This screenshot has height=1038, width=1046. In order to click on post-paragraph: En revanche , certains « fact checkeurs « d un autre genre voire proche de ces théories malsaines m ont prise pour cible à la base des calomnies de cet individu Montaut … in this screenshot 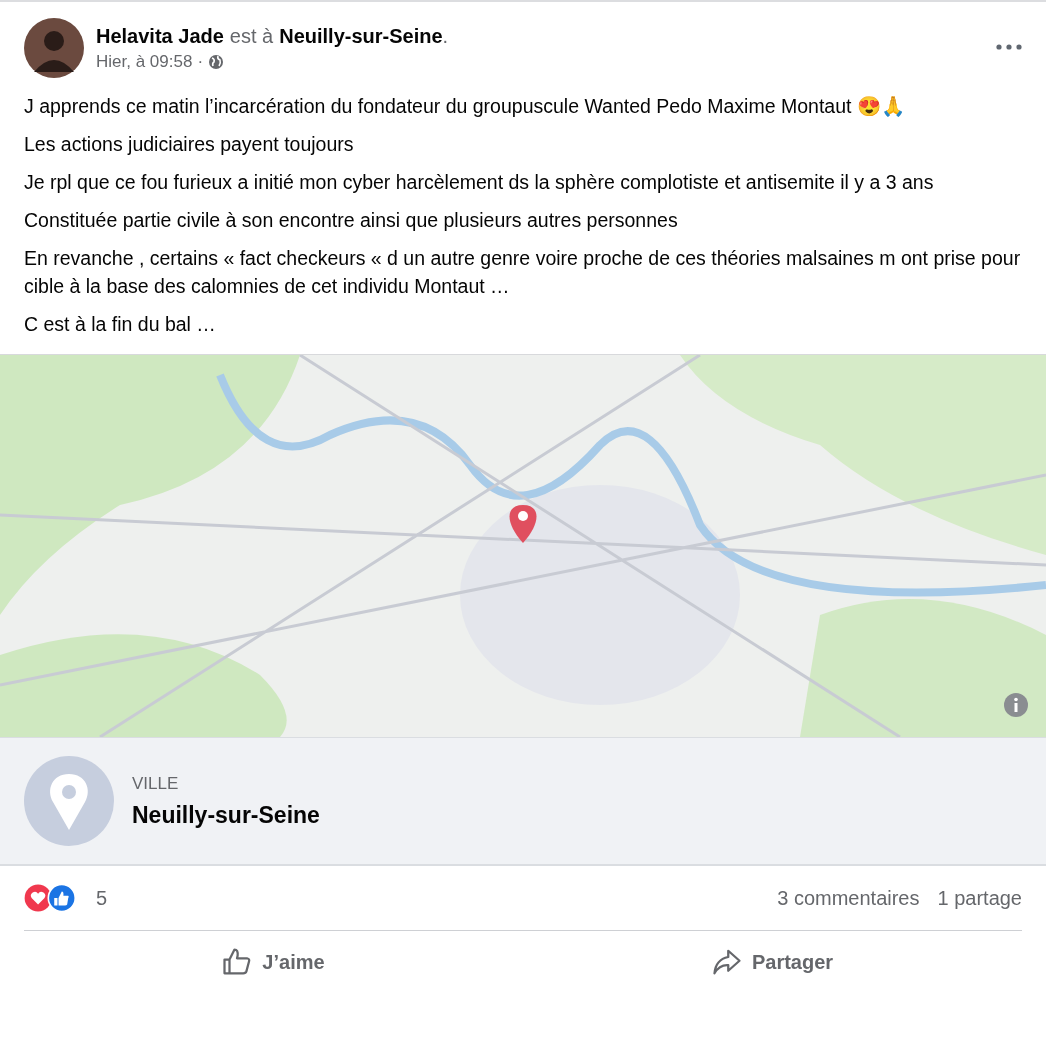, I will do `click(523, 272)`.